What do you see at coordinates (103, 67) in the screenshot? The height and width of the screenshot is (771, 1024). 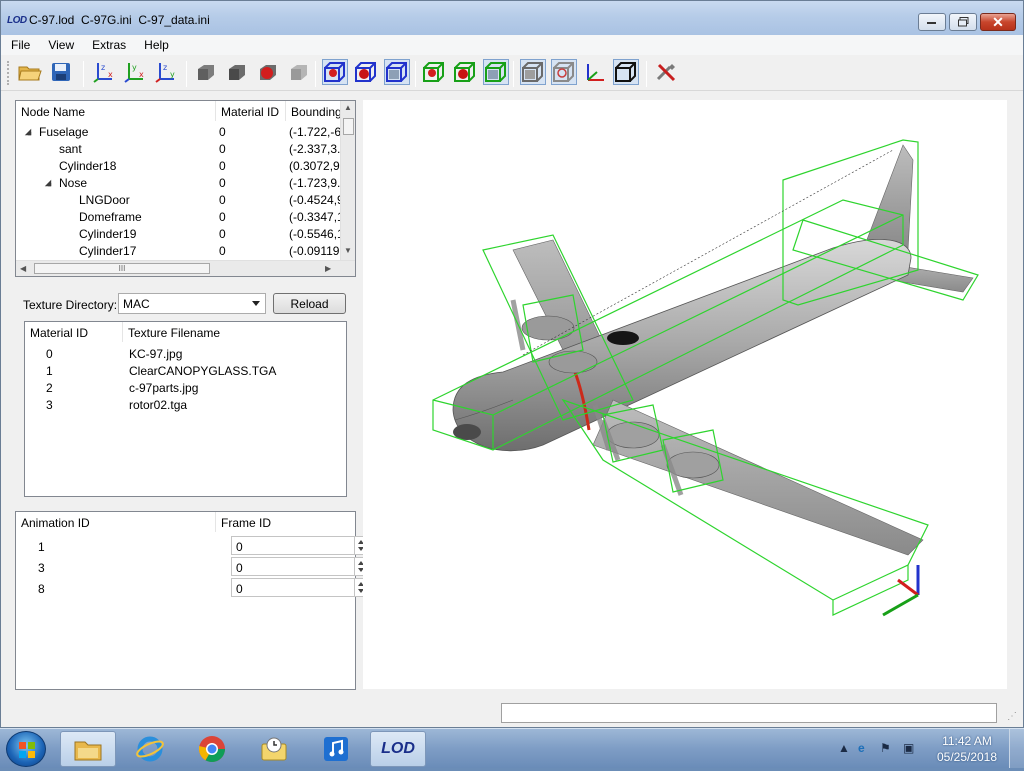 I see `svg-text: z` at bounding box center [103, 67].